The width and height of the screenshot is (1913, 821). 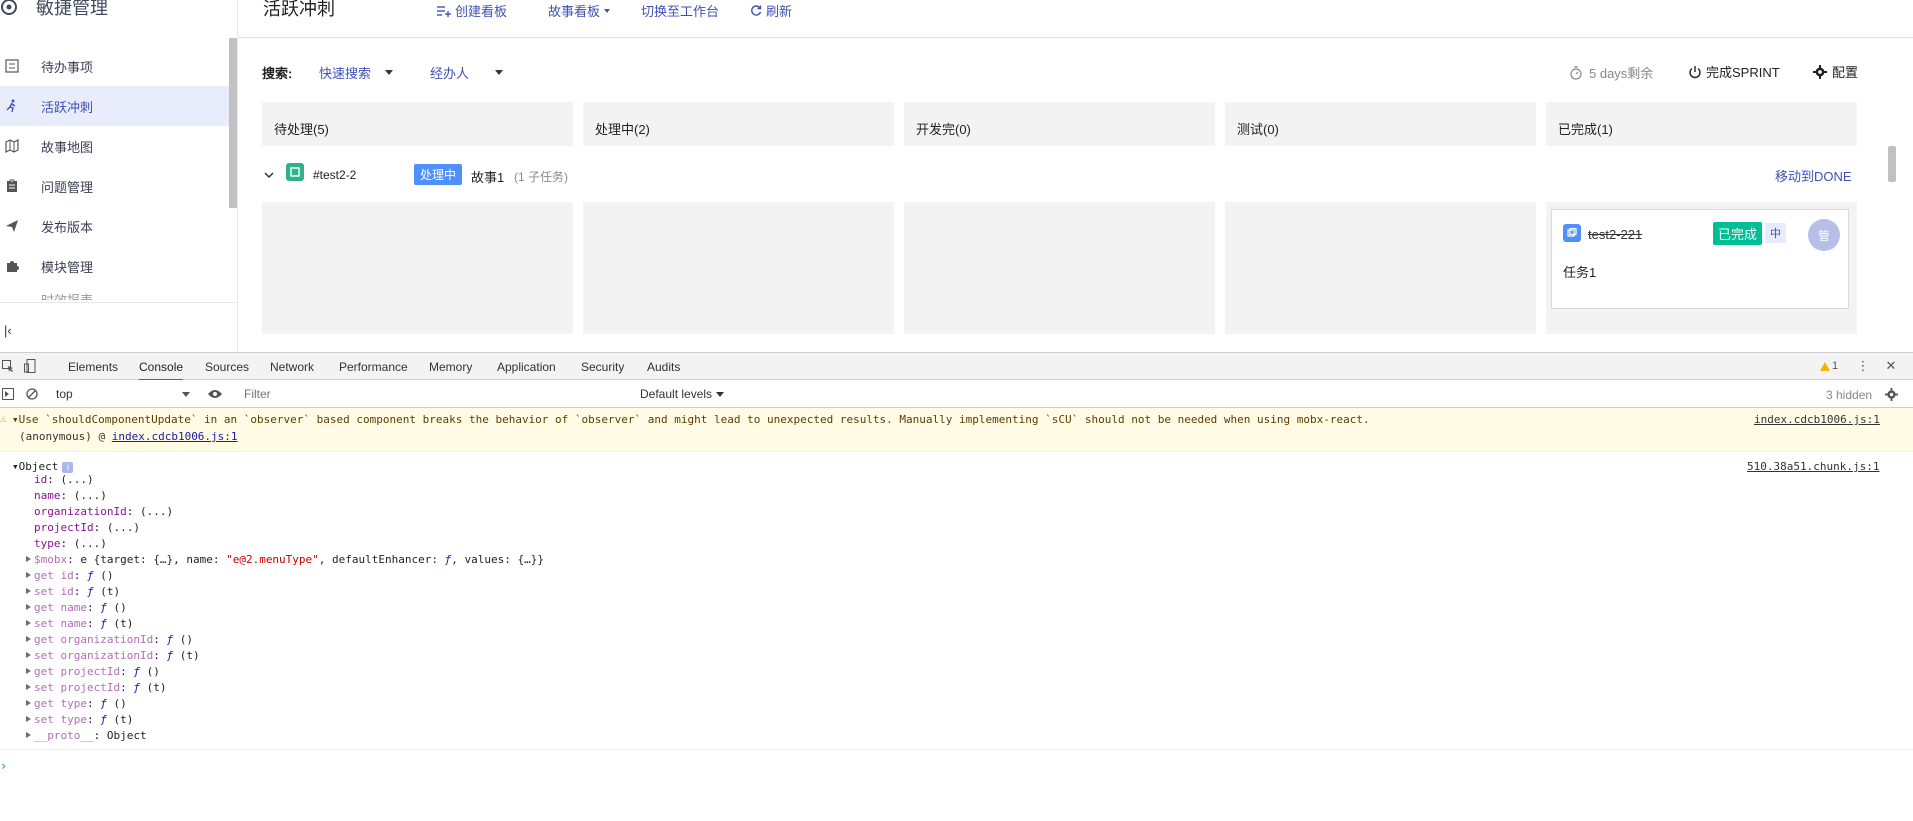 What do you see at coordinates (9, 8) in the screenshot?
I see `agile-logo-icon` at bounding box center [9, 8].